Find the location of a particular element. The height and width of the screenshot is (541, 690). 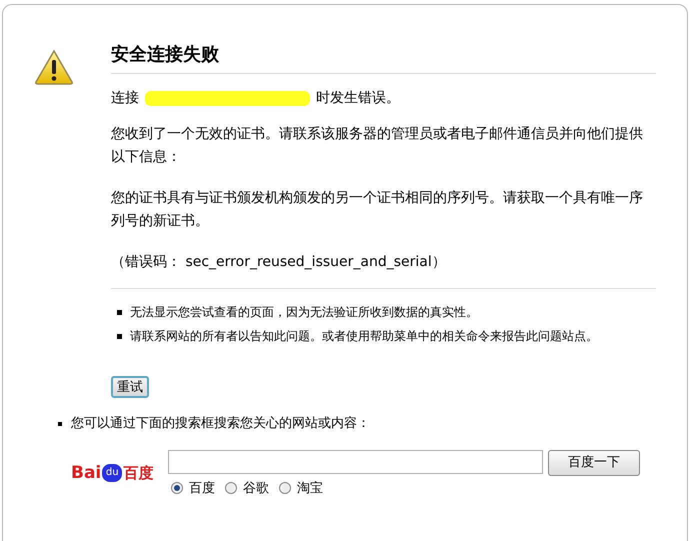

engine-radio: 淘宝 is located at coordinates (301, 488).